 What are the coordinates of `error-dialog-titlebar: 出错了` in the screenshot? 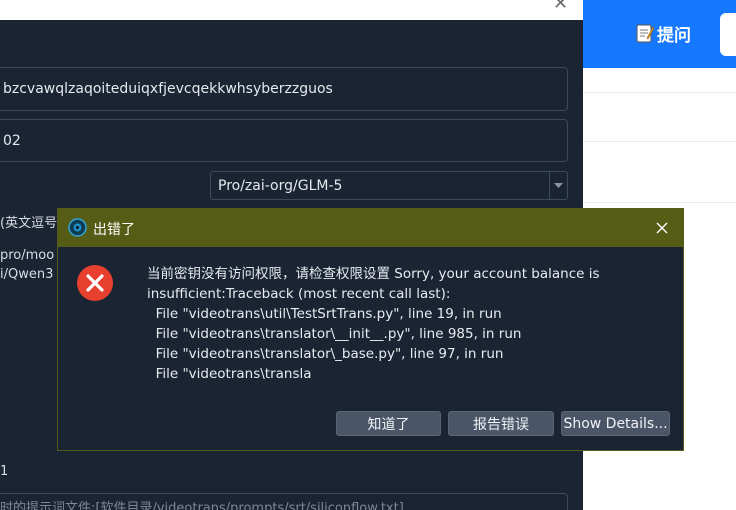 It's located at (370, 228).